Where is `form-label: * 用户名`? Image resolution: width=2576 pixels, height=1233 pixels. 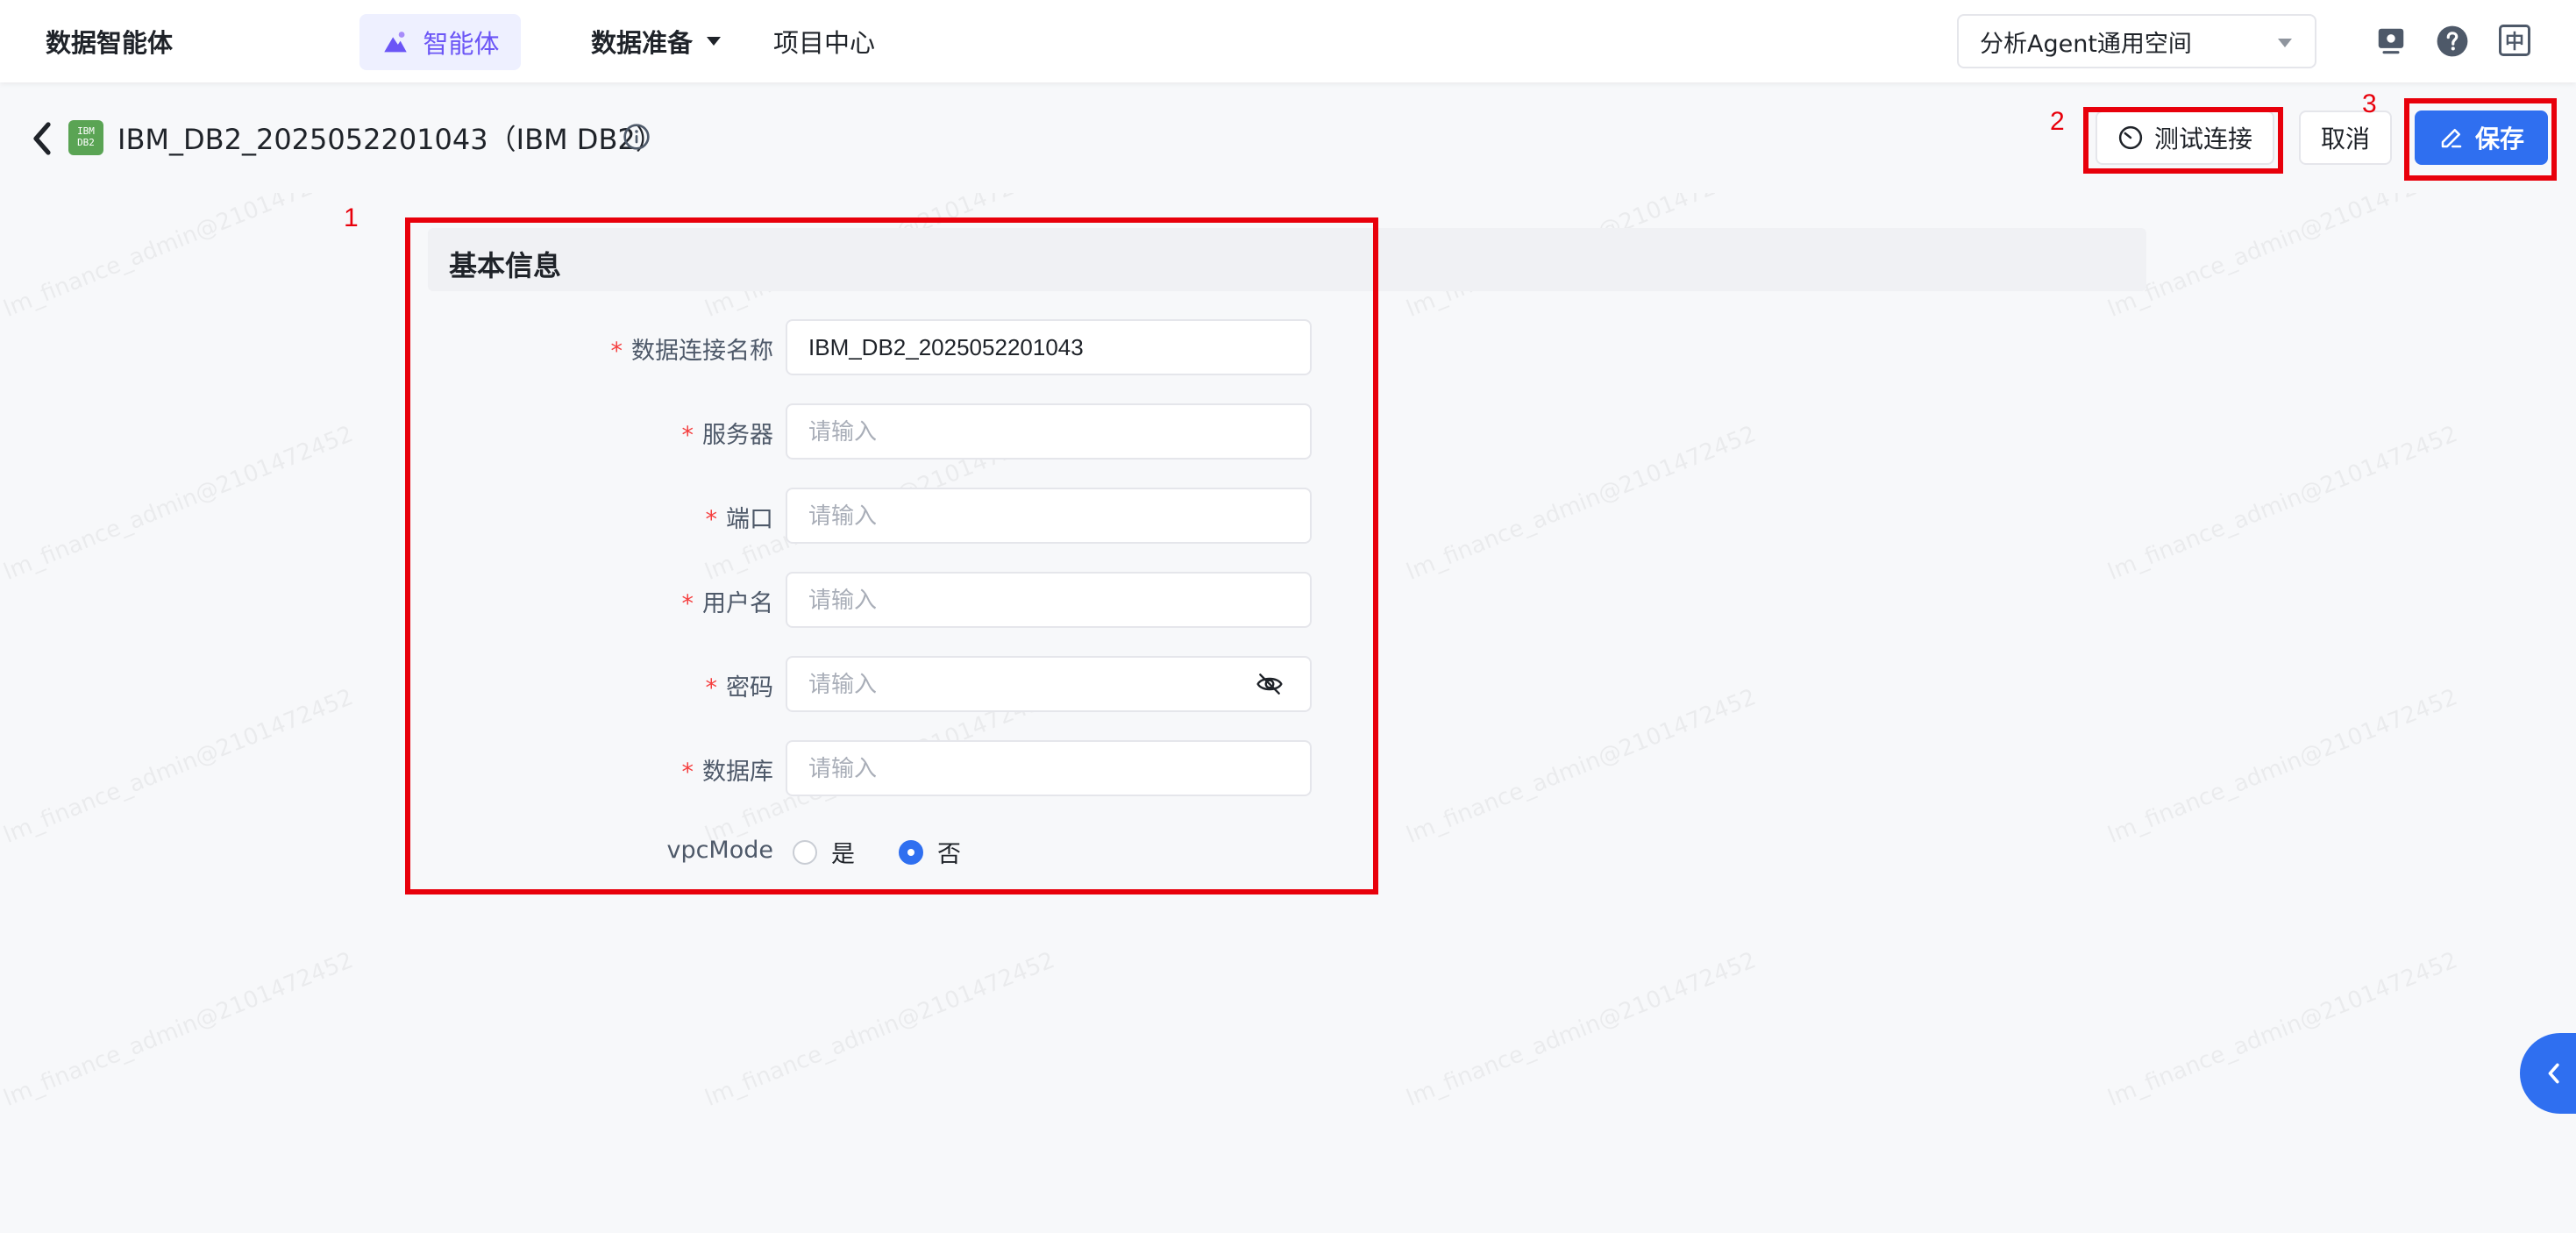
form-label: * 用户名 is located at coordinates (728, 601).